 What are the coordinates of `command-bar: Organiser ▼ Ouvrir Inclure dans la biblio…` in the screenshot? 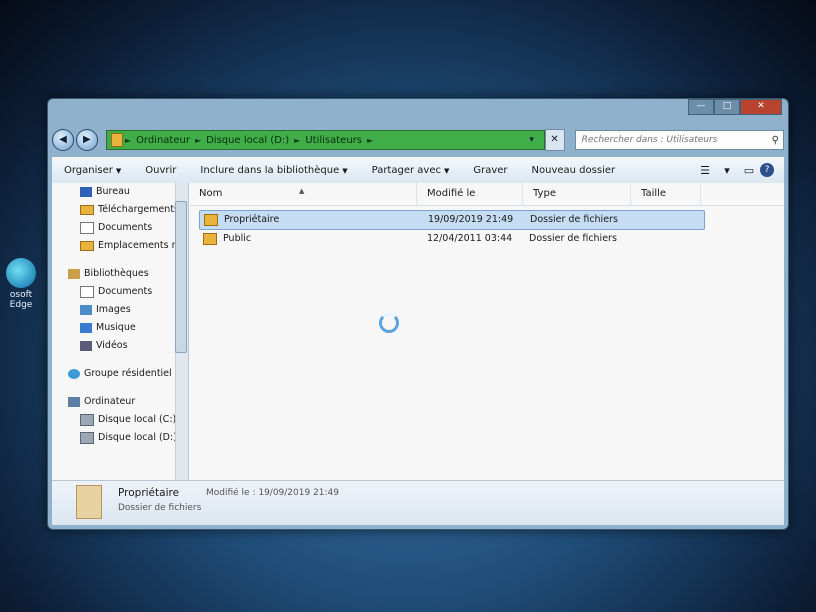 It's located at (418, 170).